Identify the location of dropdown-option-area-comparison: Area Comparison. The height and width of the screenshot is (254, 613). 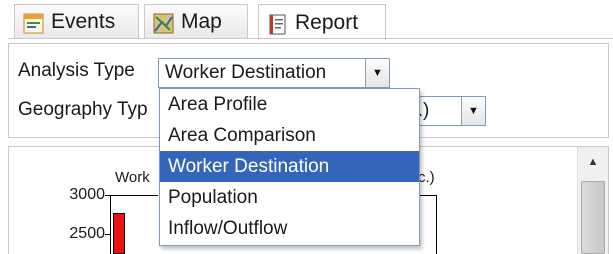
(289, 135).